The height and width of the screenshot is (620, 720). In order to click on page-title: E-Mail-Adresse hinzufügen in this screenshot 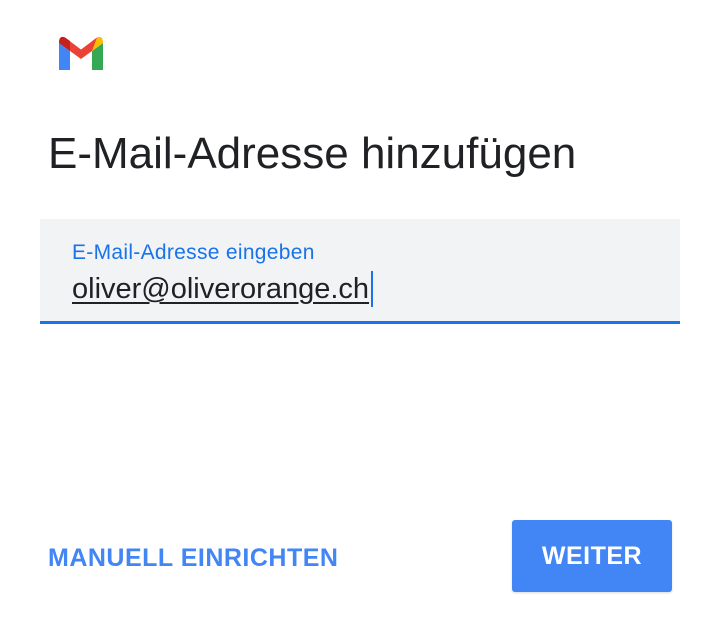, I will do `click(312, 153)`.